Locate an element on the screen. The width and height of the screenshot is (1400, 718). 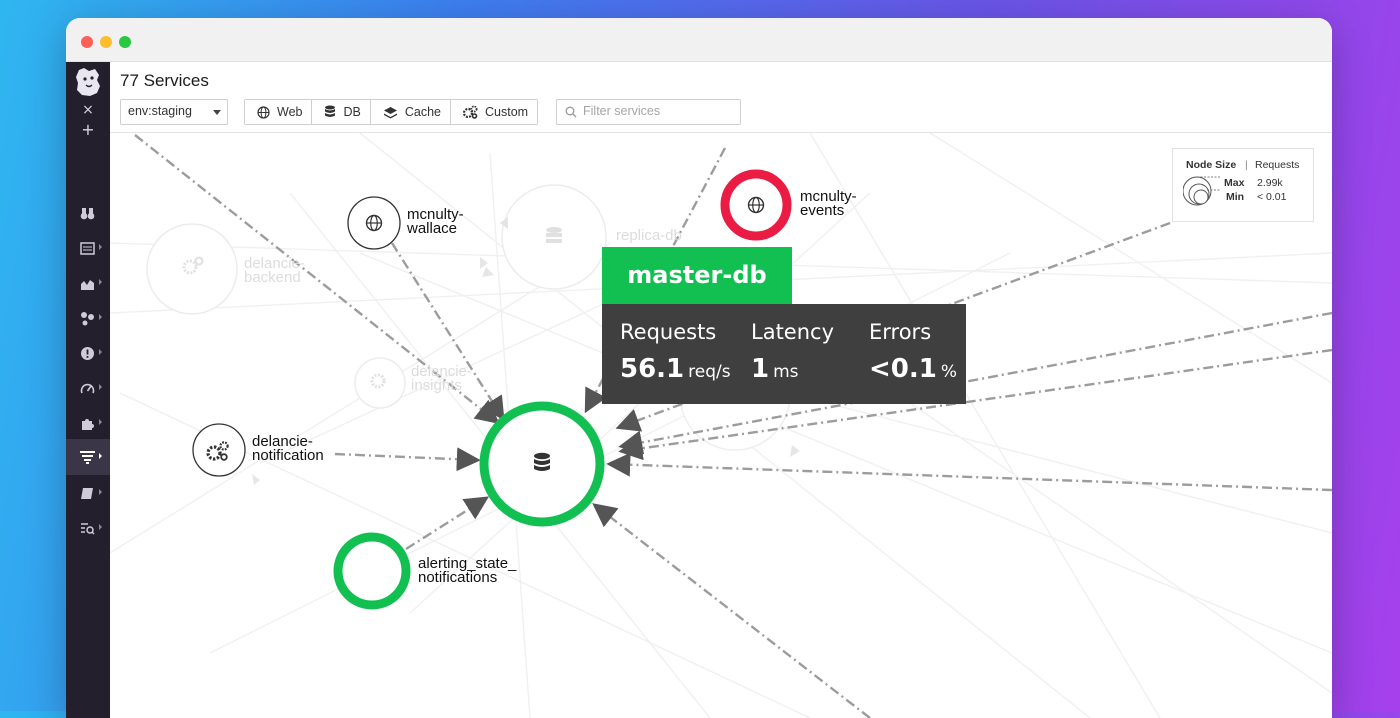
gears-icon is located at coordinates (470, 112).